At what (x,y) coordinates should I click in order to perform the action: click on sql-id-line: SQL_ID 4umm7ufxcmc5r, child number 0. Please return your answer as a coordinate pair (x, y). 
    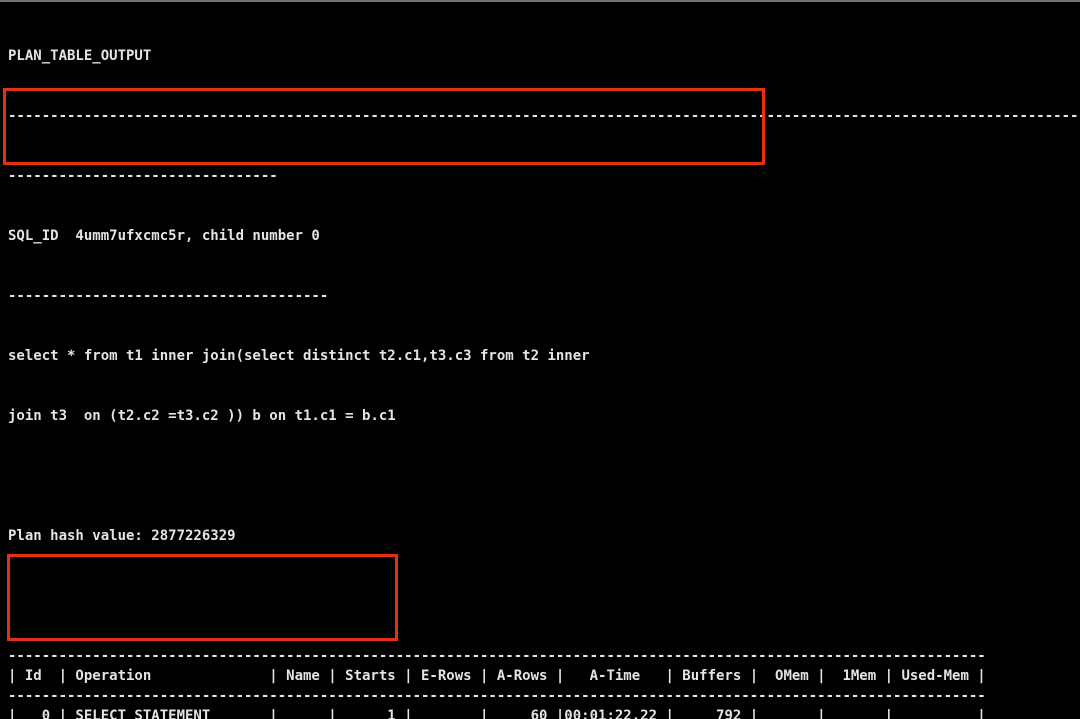
    Looking at the image, I should click on (164, 236).